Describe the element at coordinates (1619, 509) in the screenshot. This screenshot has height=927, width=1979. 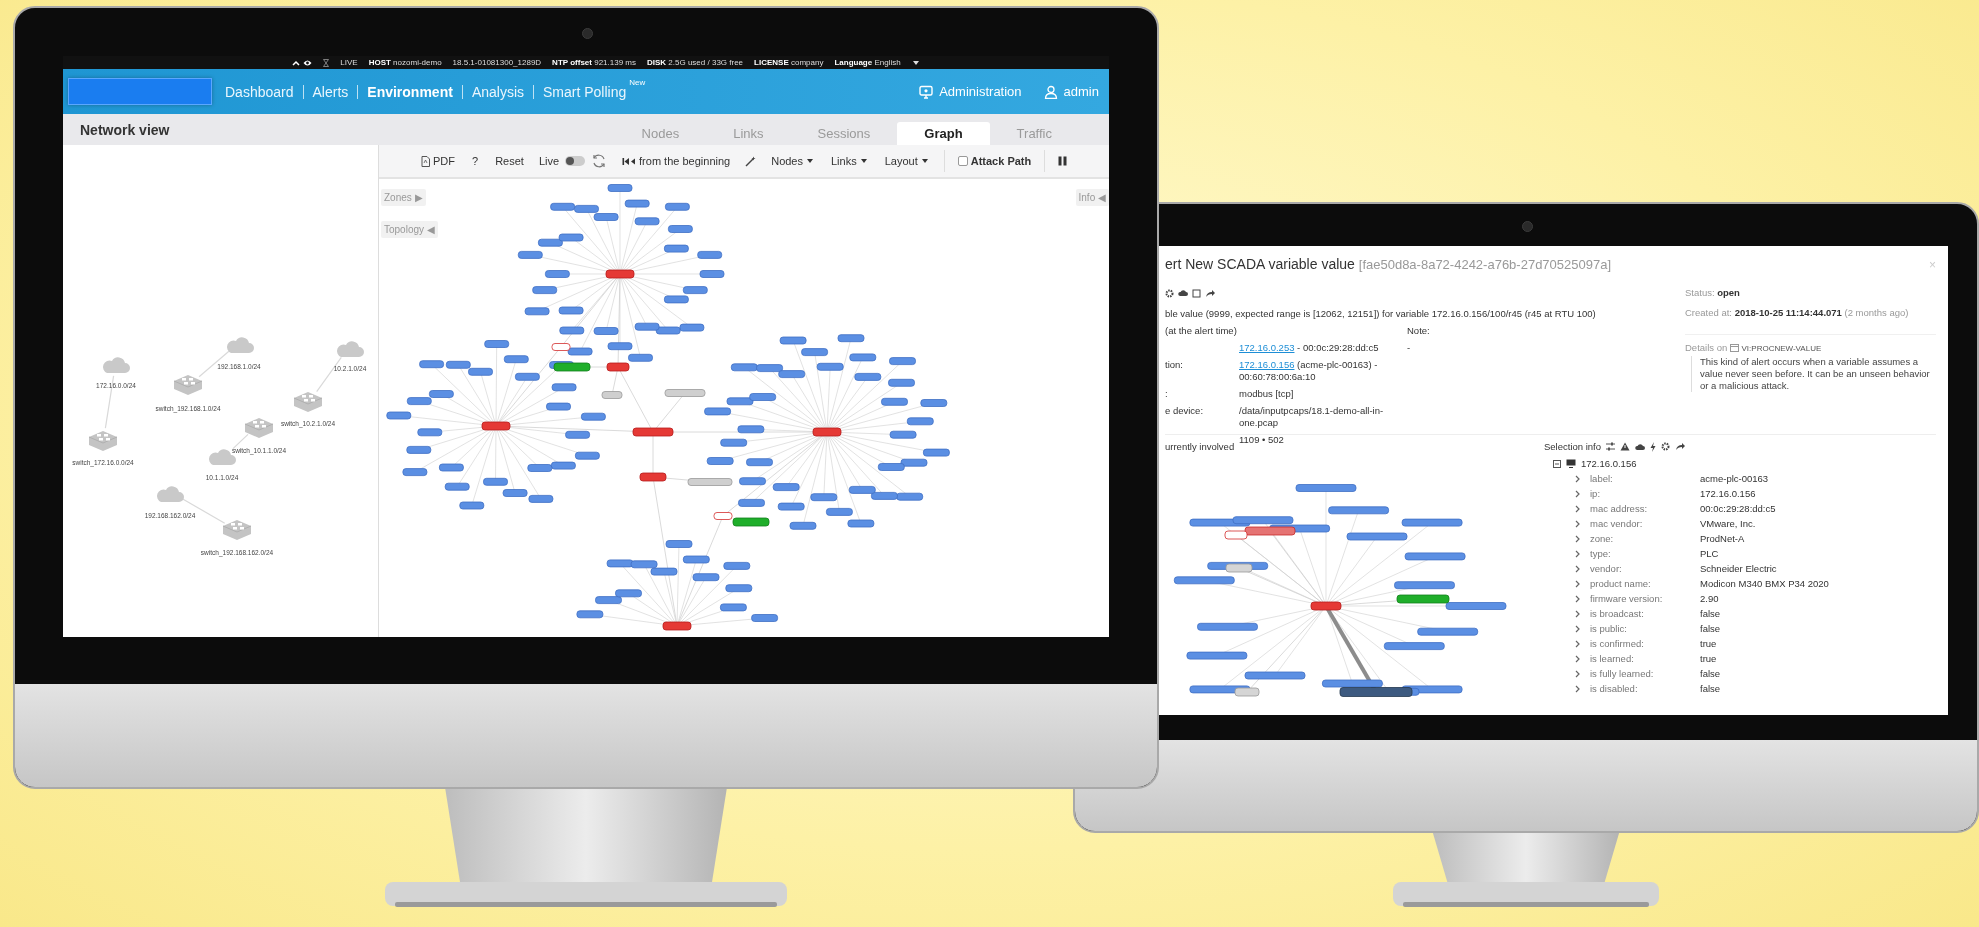
I see `property-label: mac address:` at that location.